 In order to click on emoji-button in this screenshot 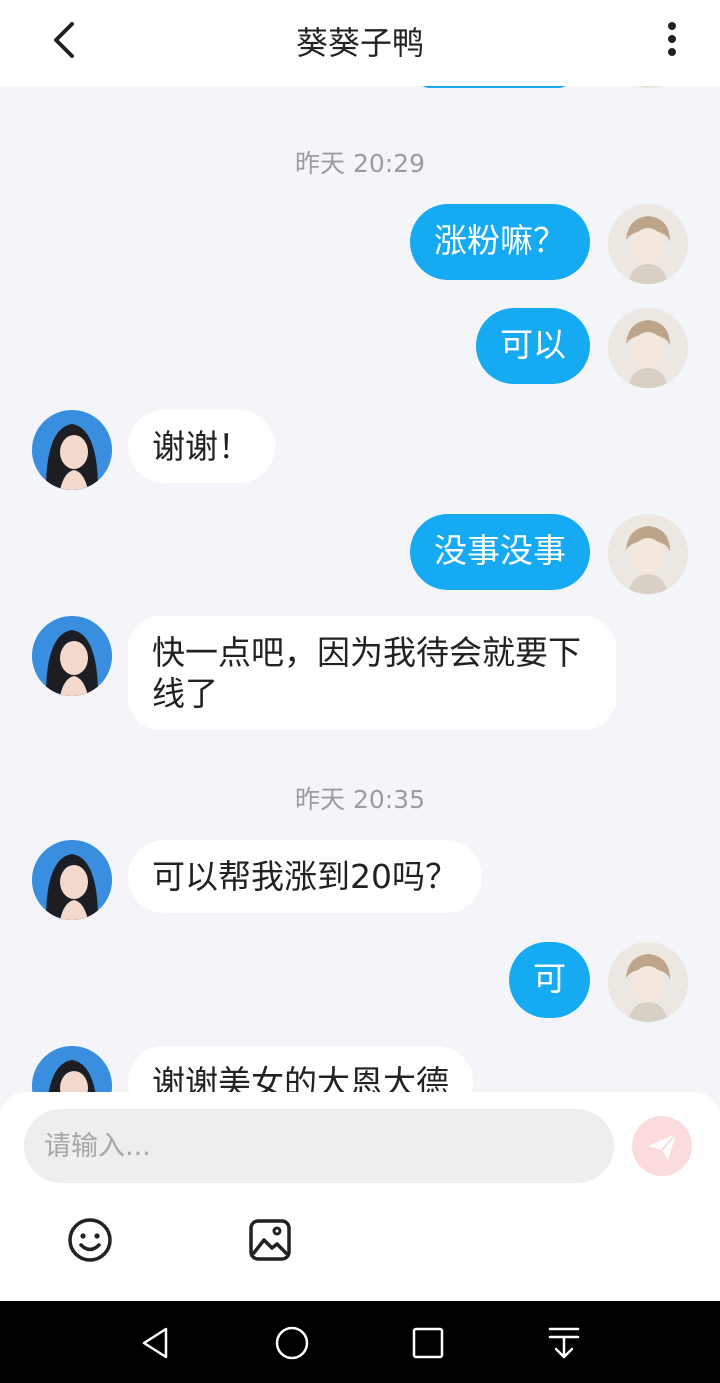, I will do `click(90, 1240)`.